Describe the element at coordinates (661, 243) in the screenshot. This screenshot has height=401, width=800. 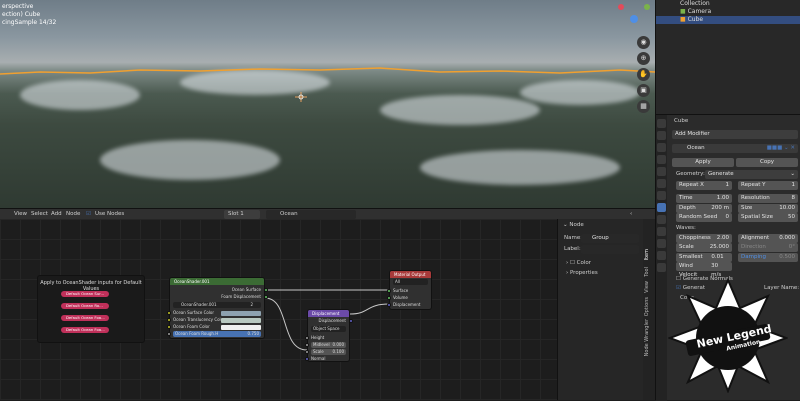
I see `constraints-tab-icon` at that location.